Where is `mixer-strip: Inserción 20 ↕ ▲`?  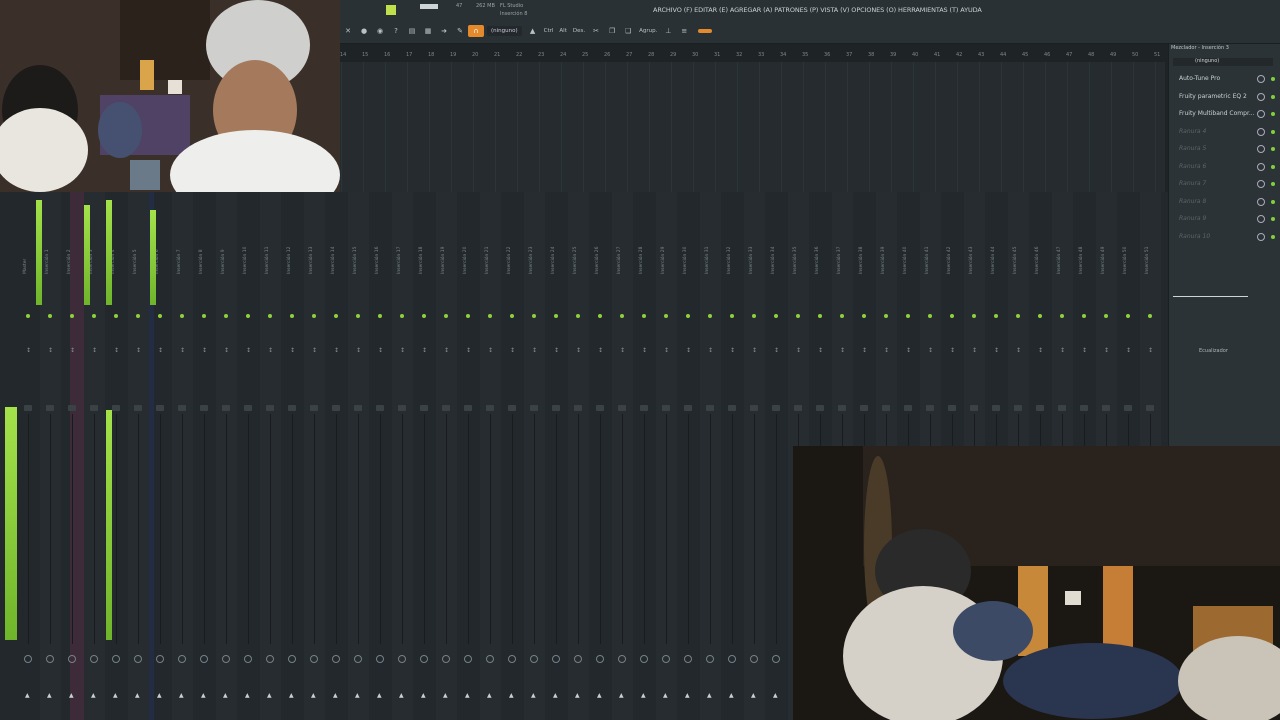
mixer-strip: Inserción 20 ↕ ▲ is located at coordinates (468, 456).